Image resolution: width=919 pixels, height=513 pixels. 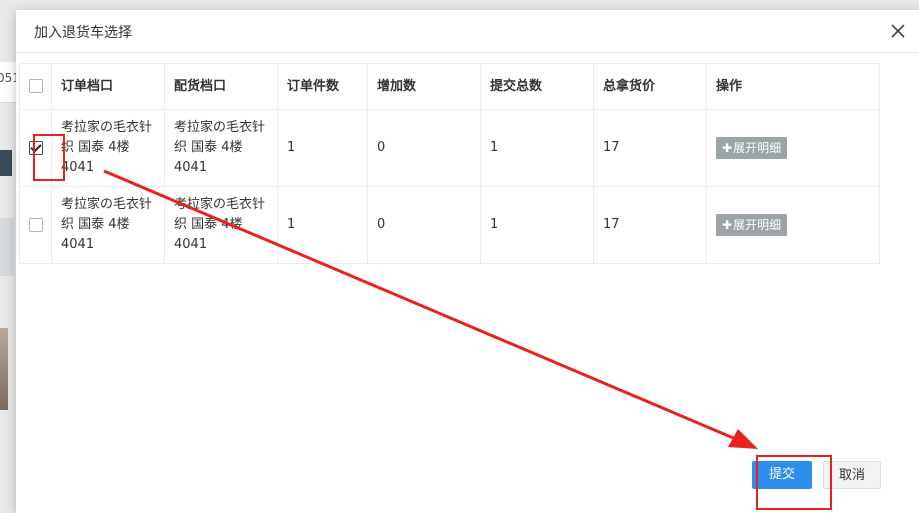 What do you see at coordinates (322, 86) in the screenshot?
I see `column-header: 订单件数` at bounding box center [322, 86].